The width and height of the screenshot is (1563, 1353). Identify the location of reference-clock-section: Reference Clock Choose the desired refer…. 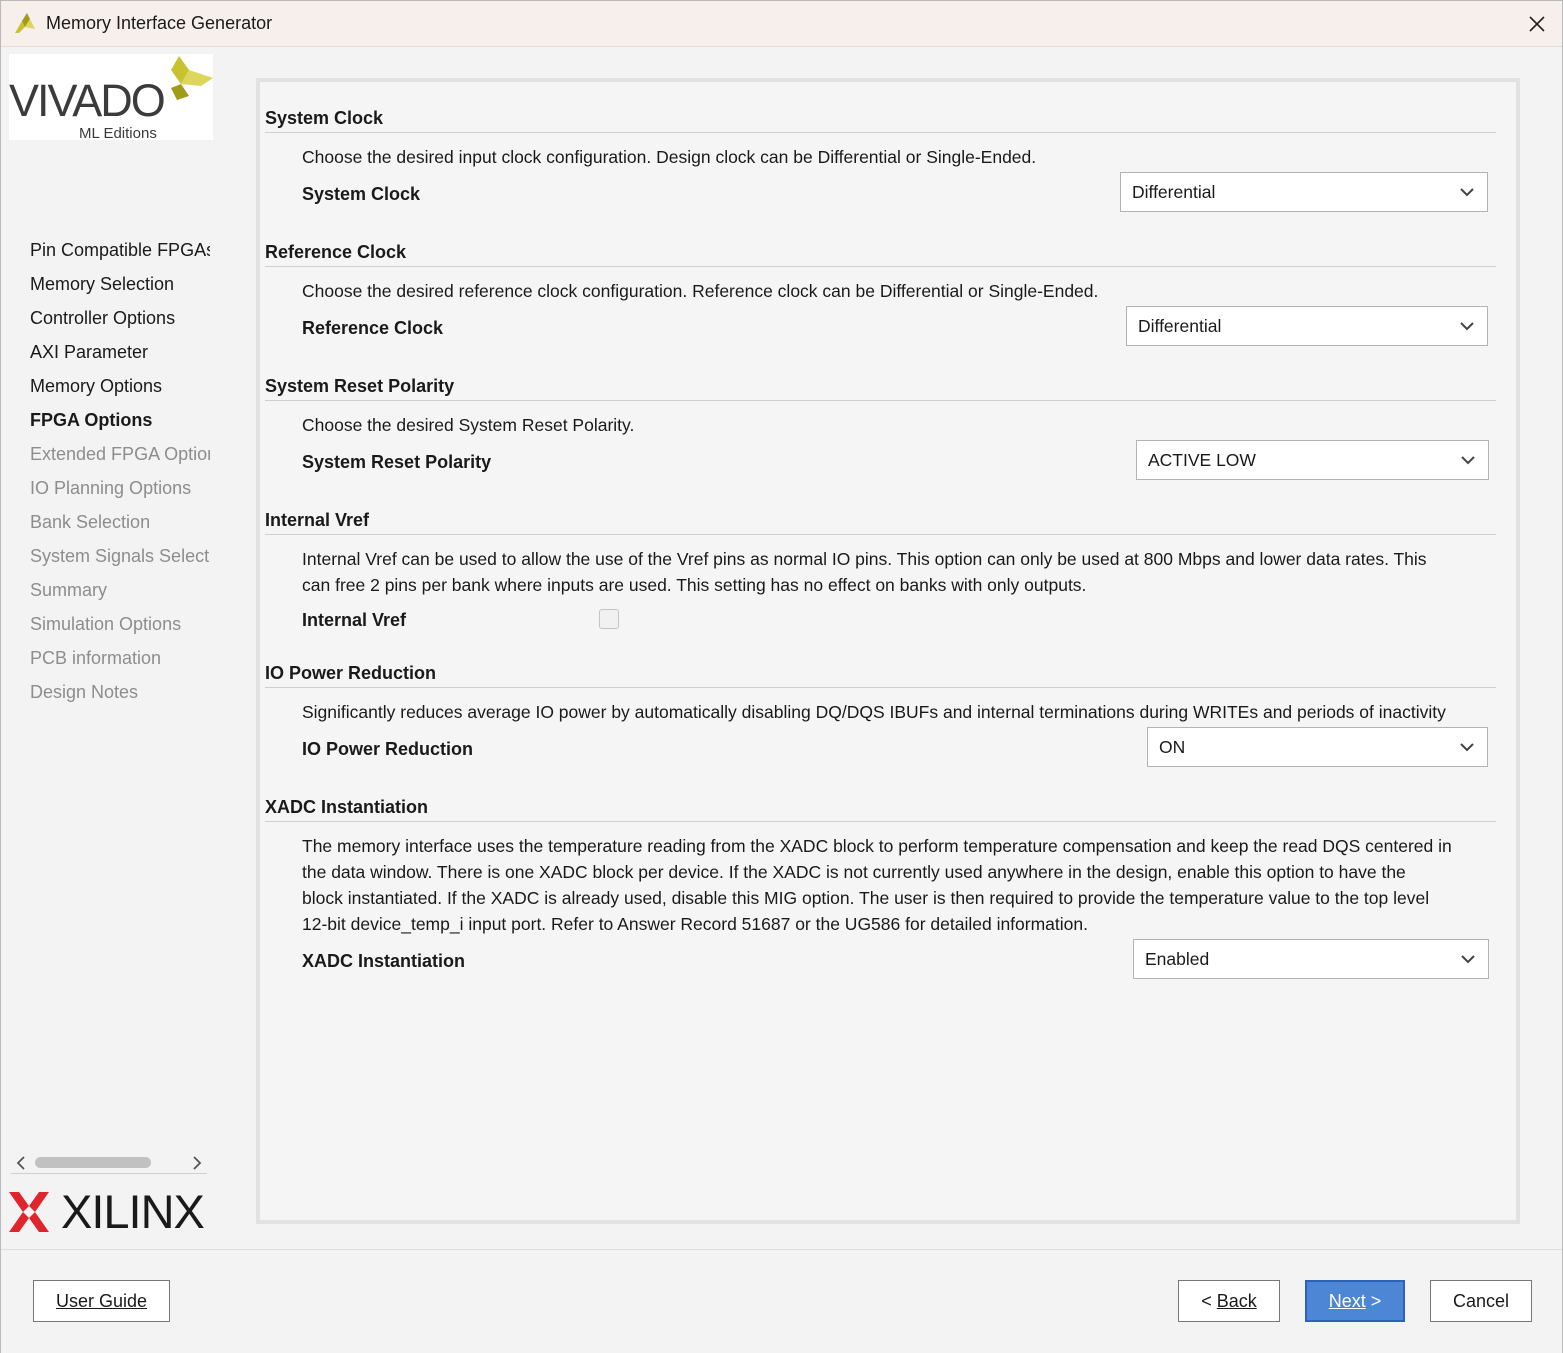
(880, 300).